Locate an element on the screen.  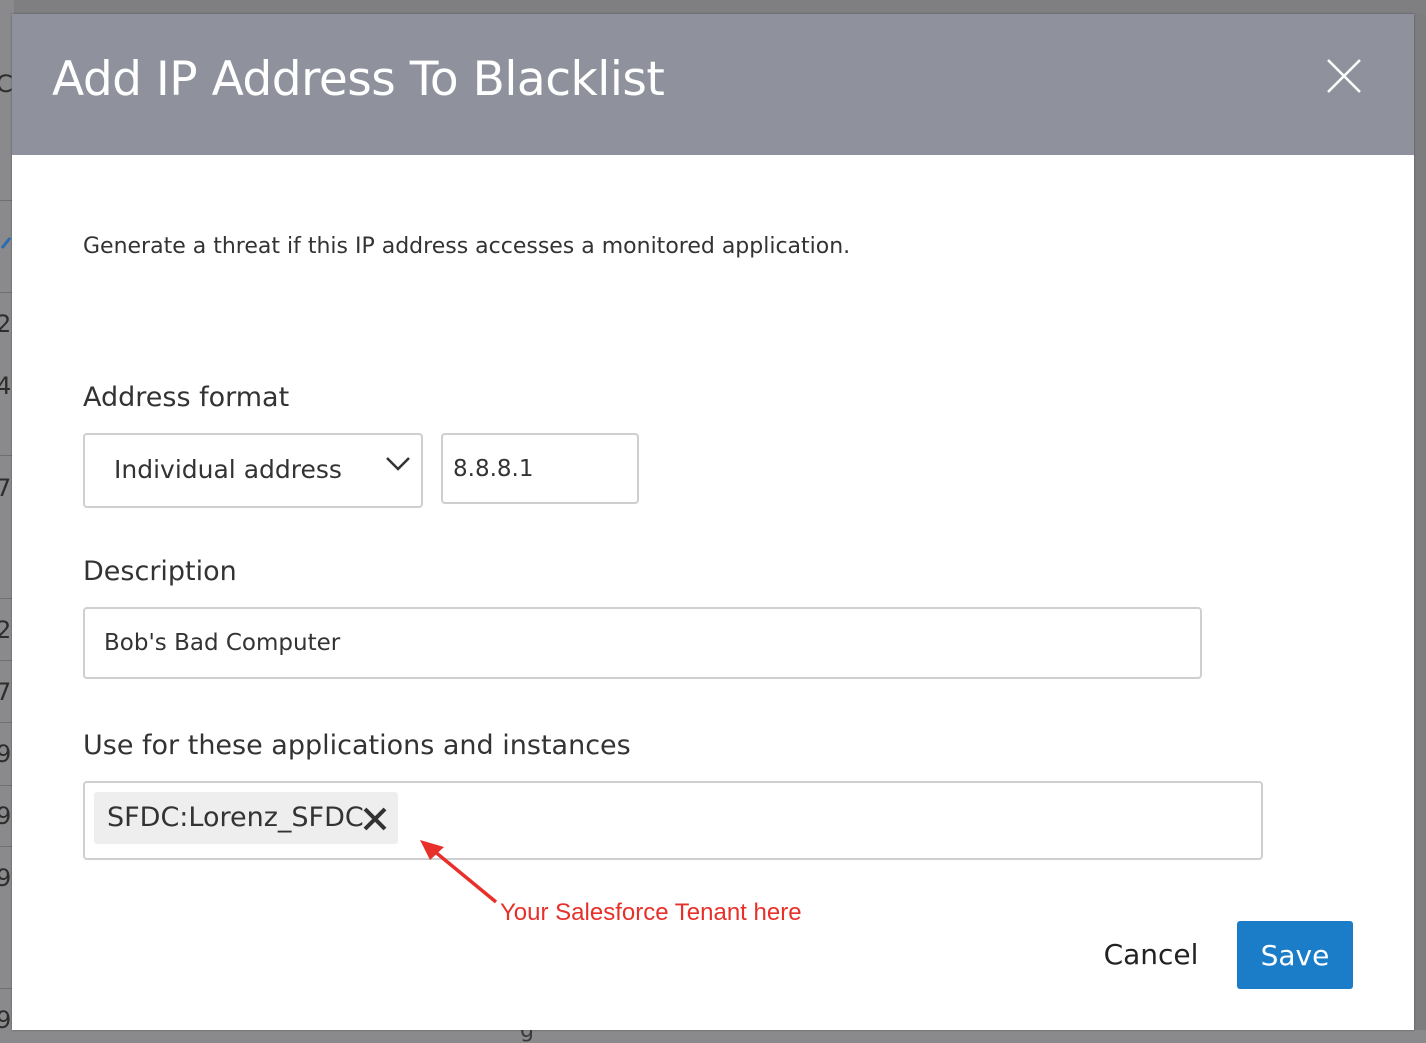
cancel-button: Cancel is located at coordinates (1151, 954).